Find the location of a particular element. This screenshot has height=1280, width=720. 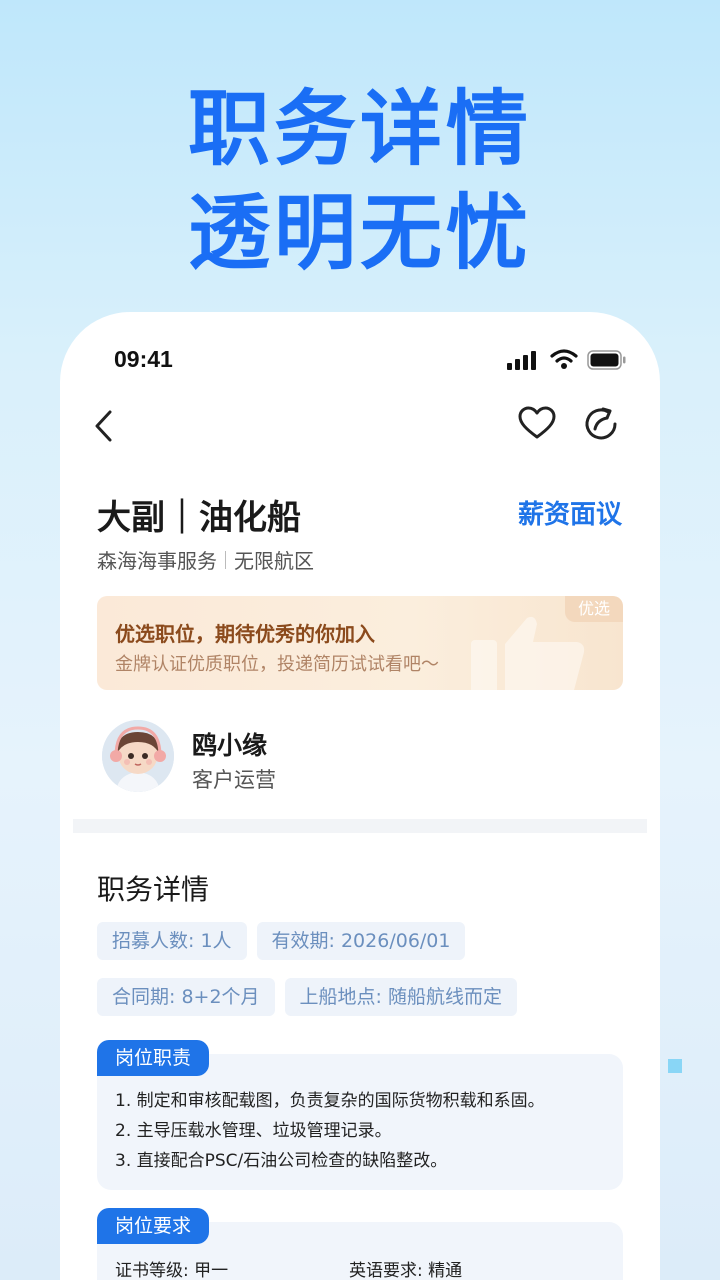

tag-valid-until: 有效期: 2026/06/01 is located at coordinates (361, 941).